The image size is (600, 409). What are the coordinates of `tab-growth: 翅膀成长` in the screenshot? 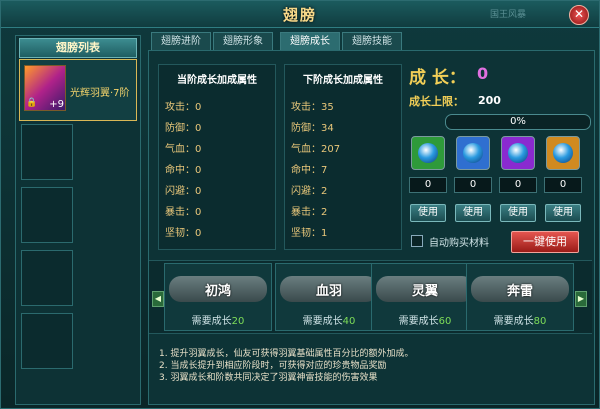 It's located at (310, 42).